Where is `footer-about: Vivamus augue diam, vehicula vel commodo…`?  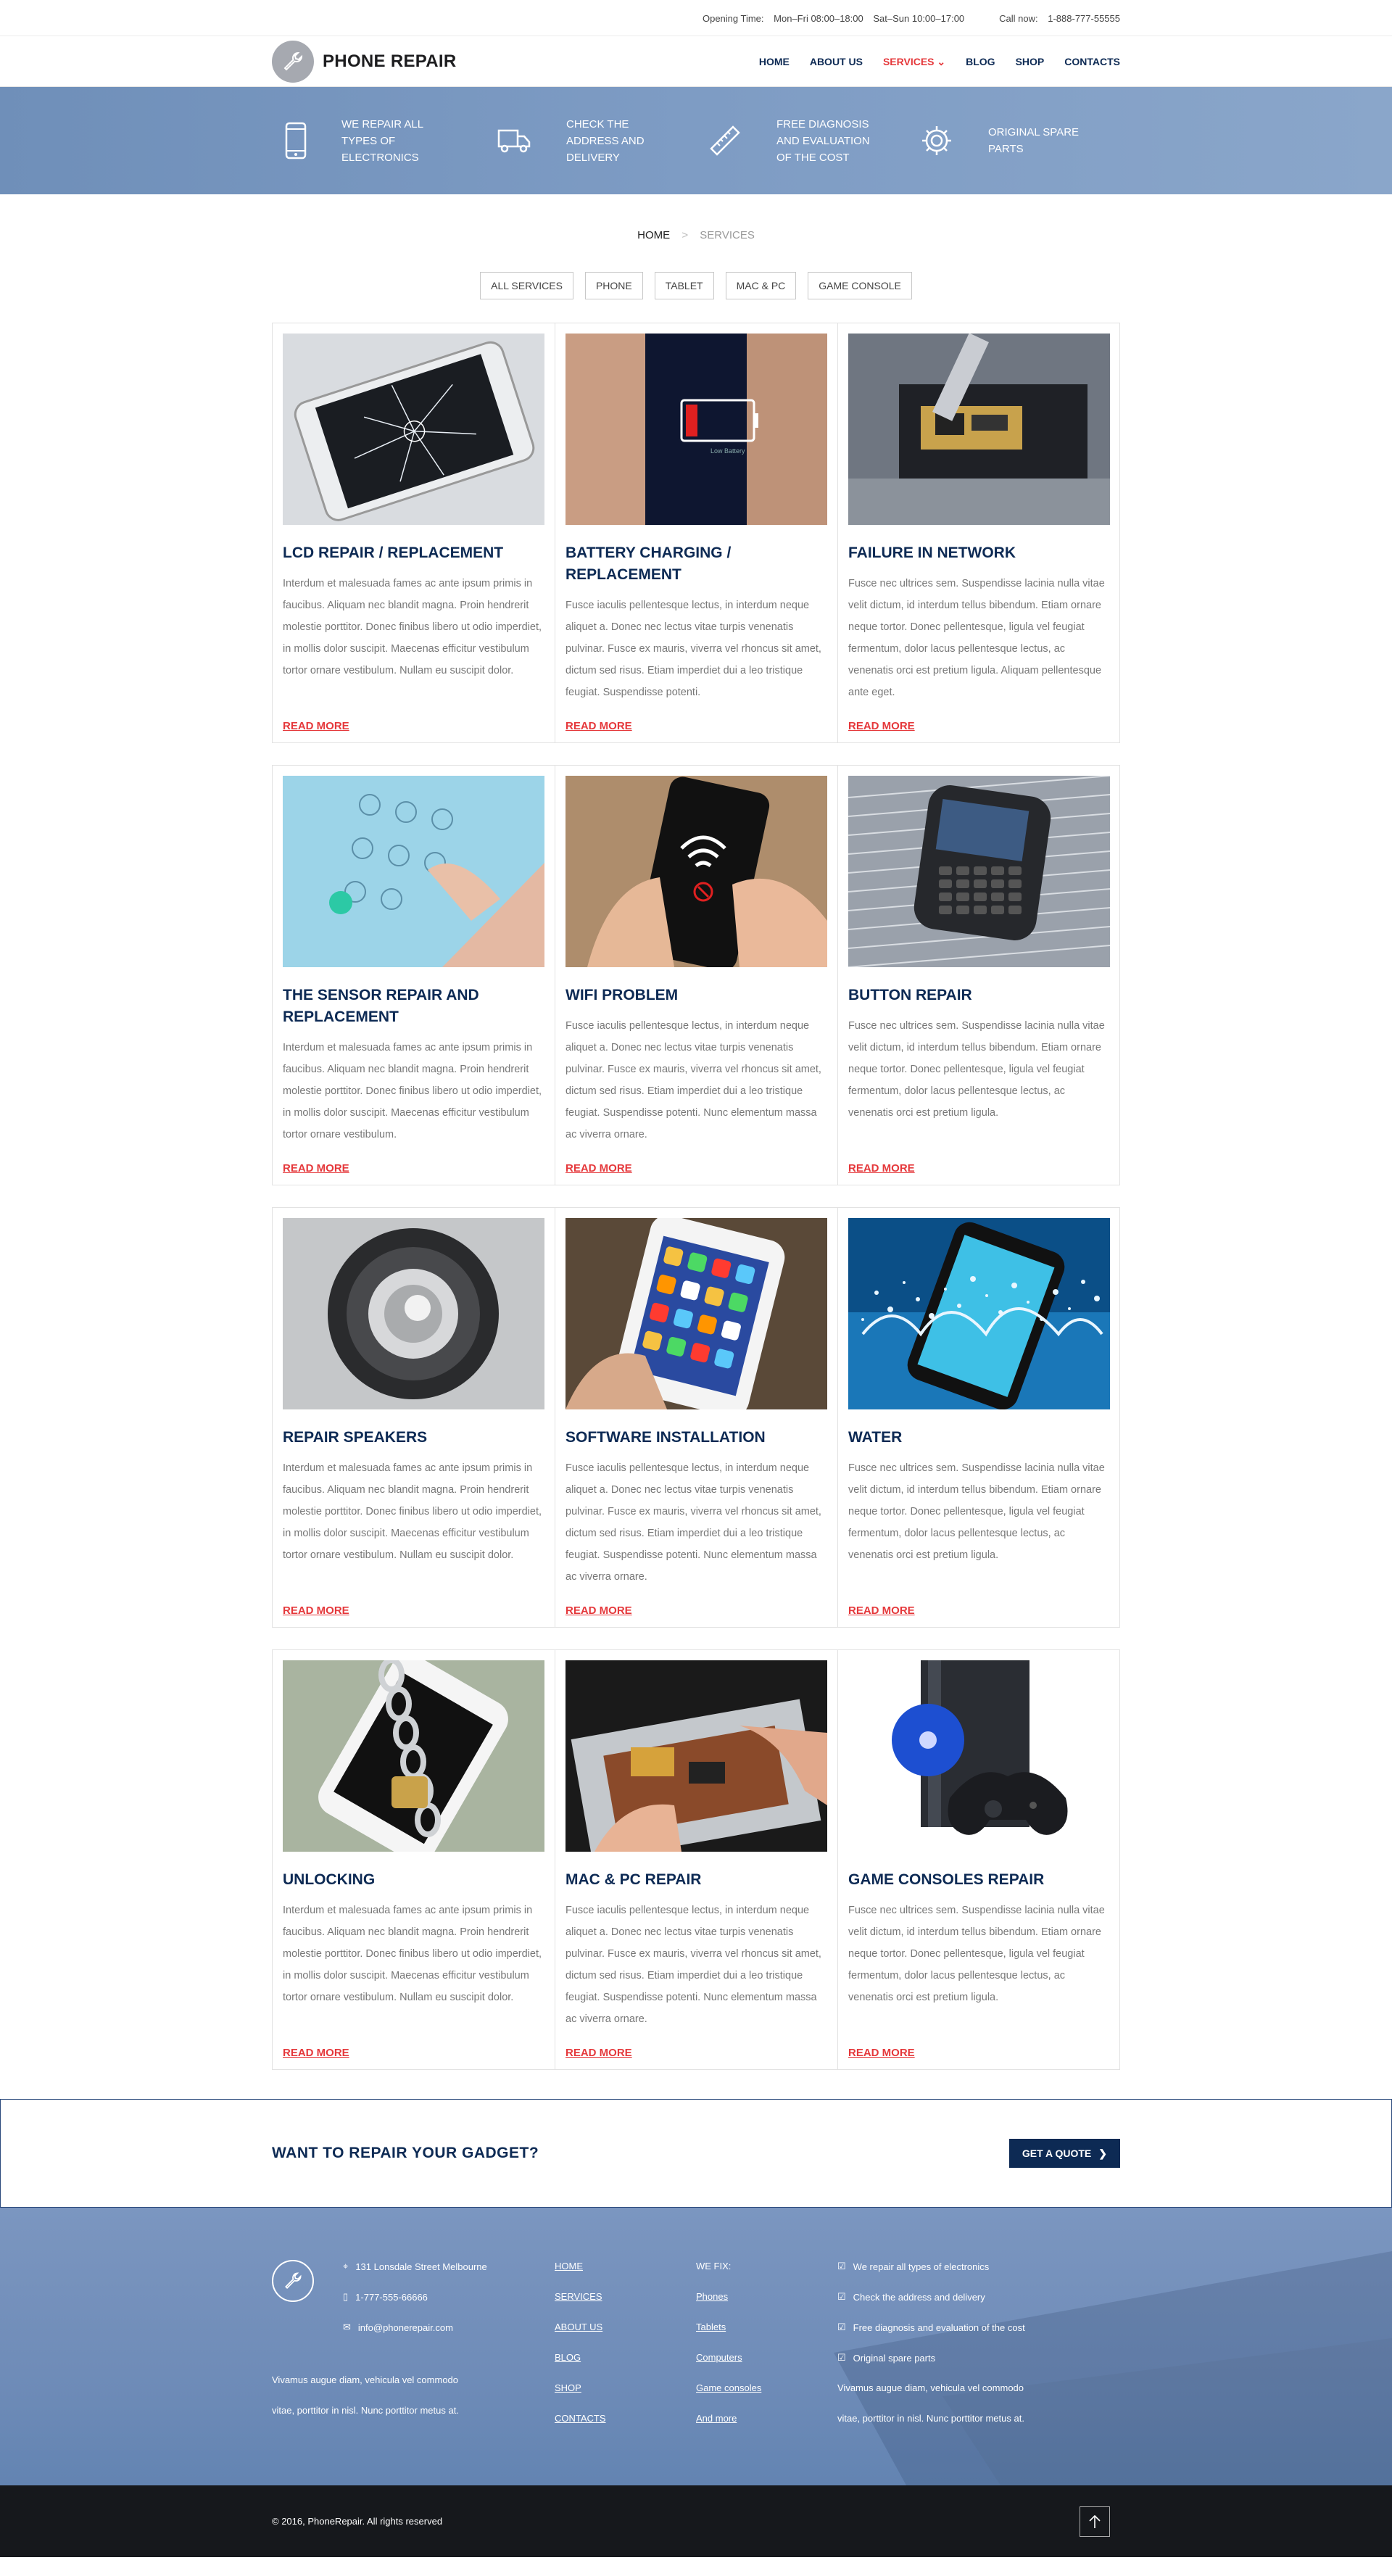
footer-about: Vivamus augue diam, vehicula vel commodo… is located at coordinates (414, 2399).